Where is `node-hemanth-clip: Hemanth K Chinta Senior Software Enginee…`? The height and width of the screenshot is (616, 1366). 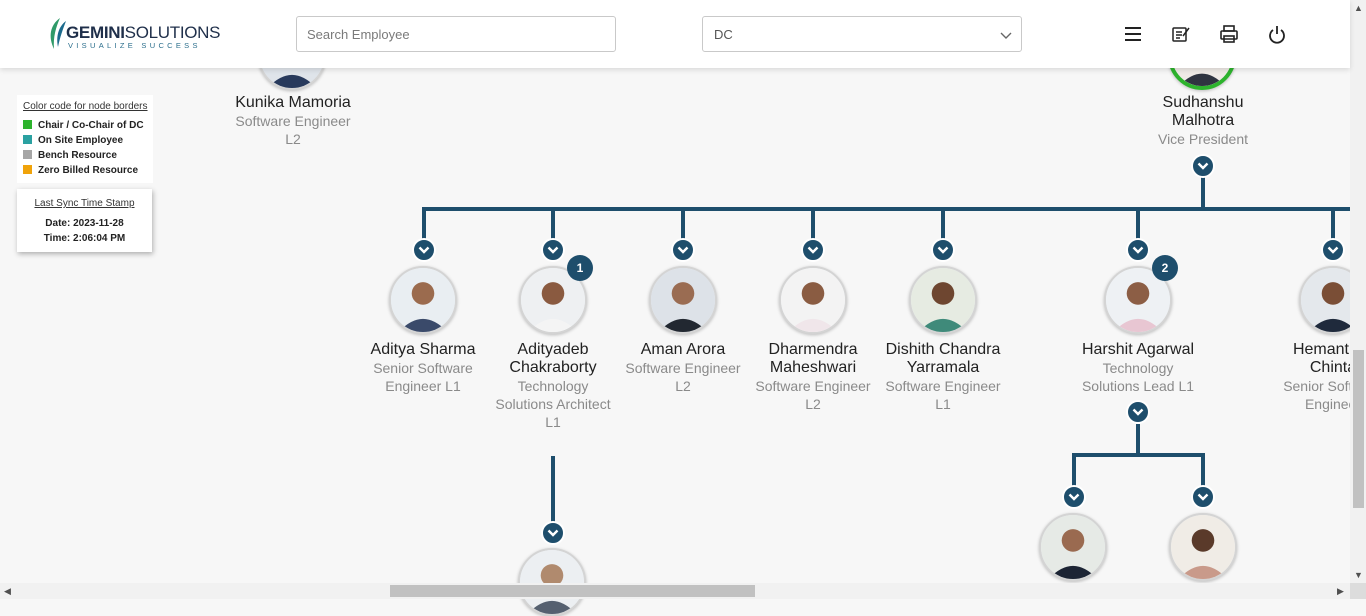
node-hemanth-clip: Hemanth K Chinta Senior Software Enginee… is located at coordinates (1304, 381).